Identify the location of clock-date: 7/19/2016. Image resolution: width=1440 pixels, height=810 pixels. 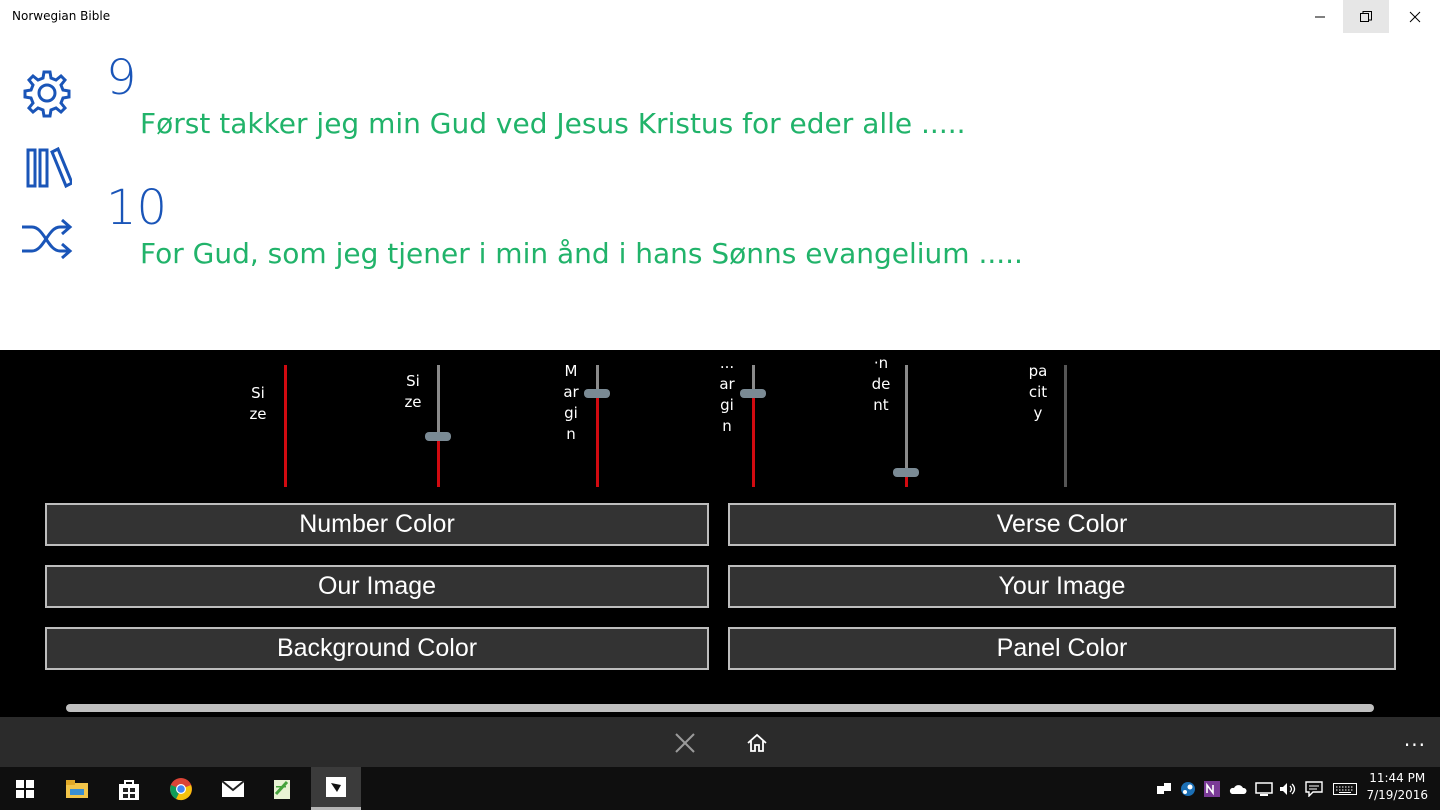
(1397, 795).